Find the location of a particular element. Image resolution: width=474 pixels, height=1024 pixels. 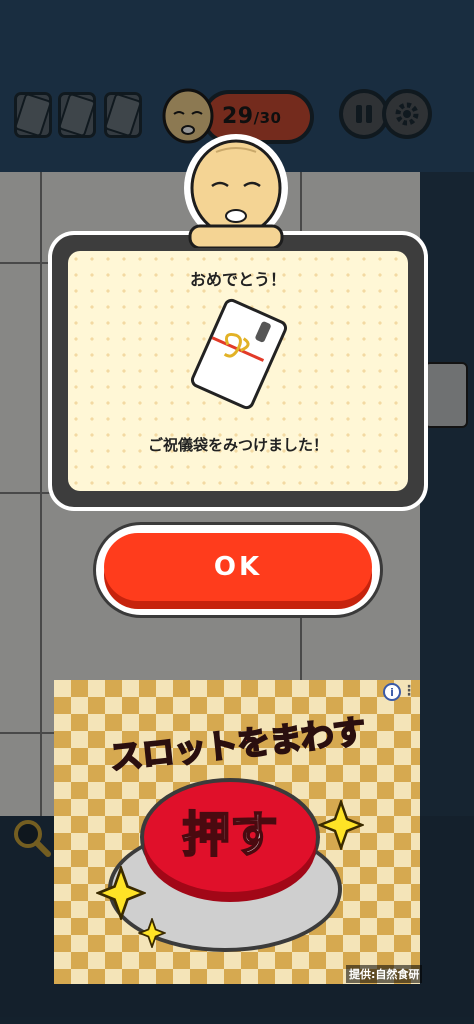

dialog-message: ご祝儀袋をみつけました！ is located at coordinates (237, 445).